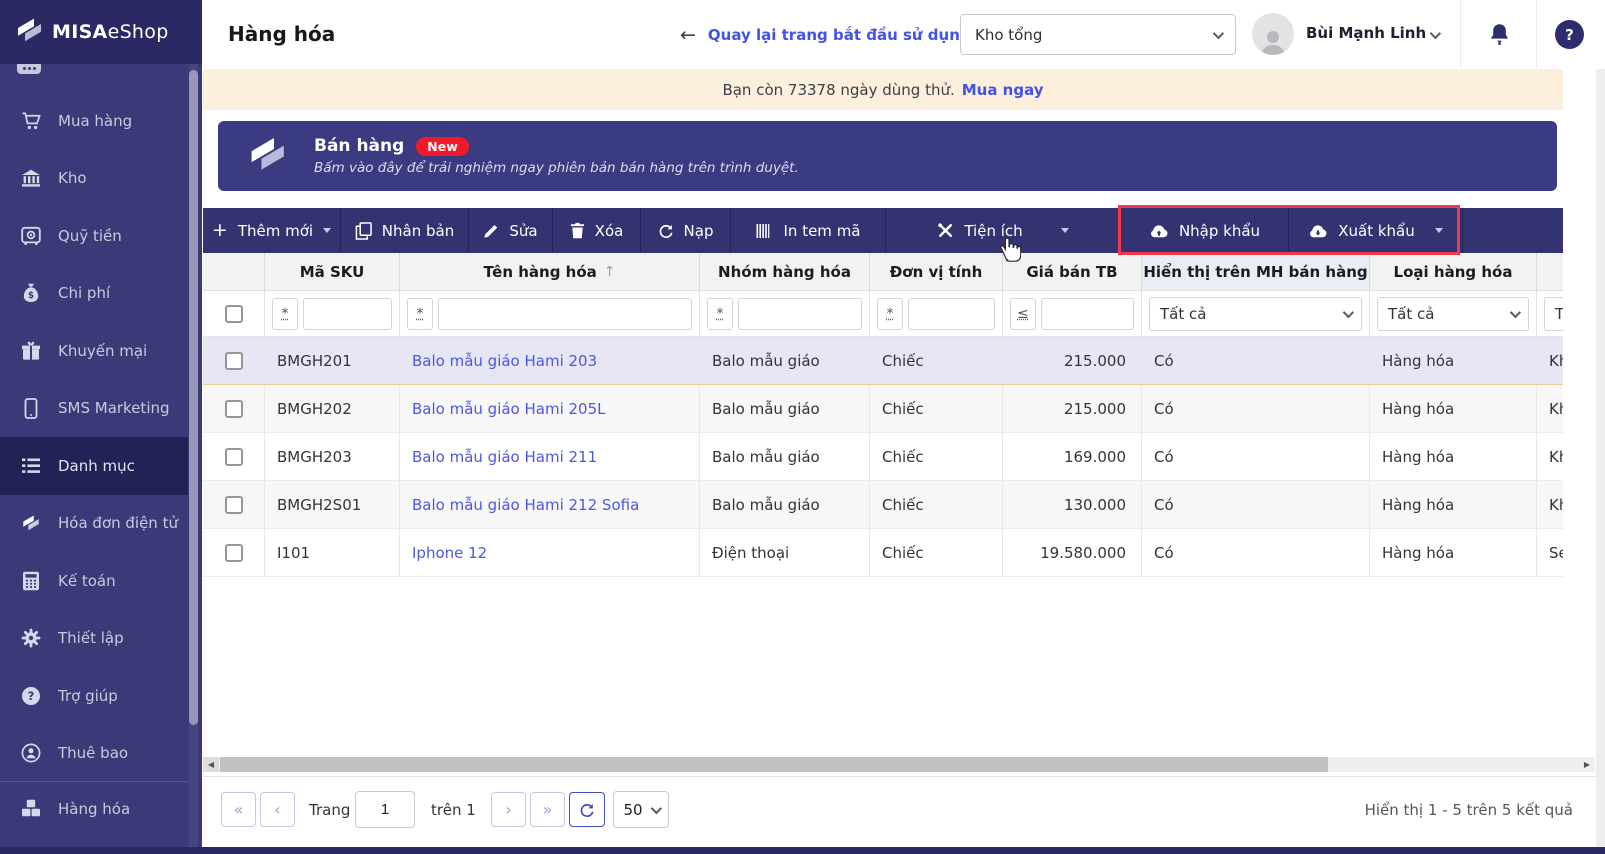  Describe the element at coordinates (550, 505) in the screenshot. I see `product-link: Balo mẫu giáo Hami 212 Sofia` at that location.